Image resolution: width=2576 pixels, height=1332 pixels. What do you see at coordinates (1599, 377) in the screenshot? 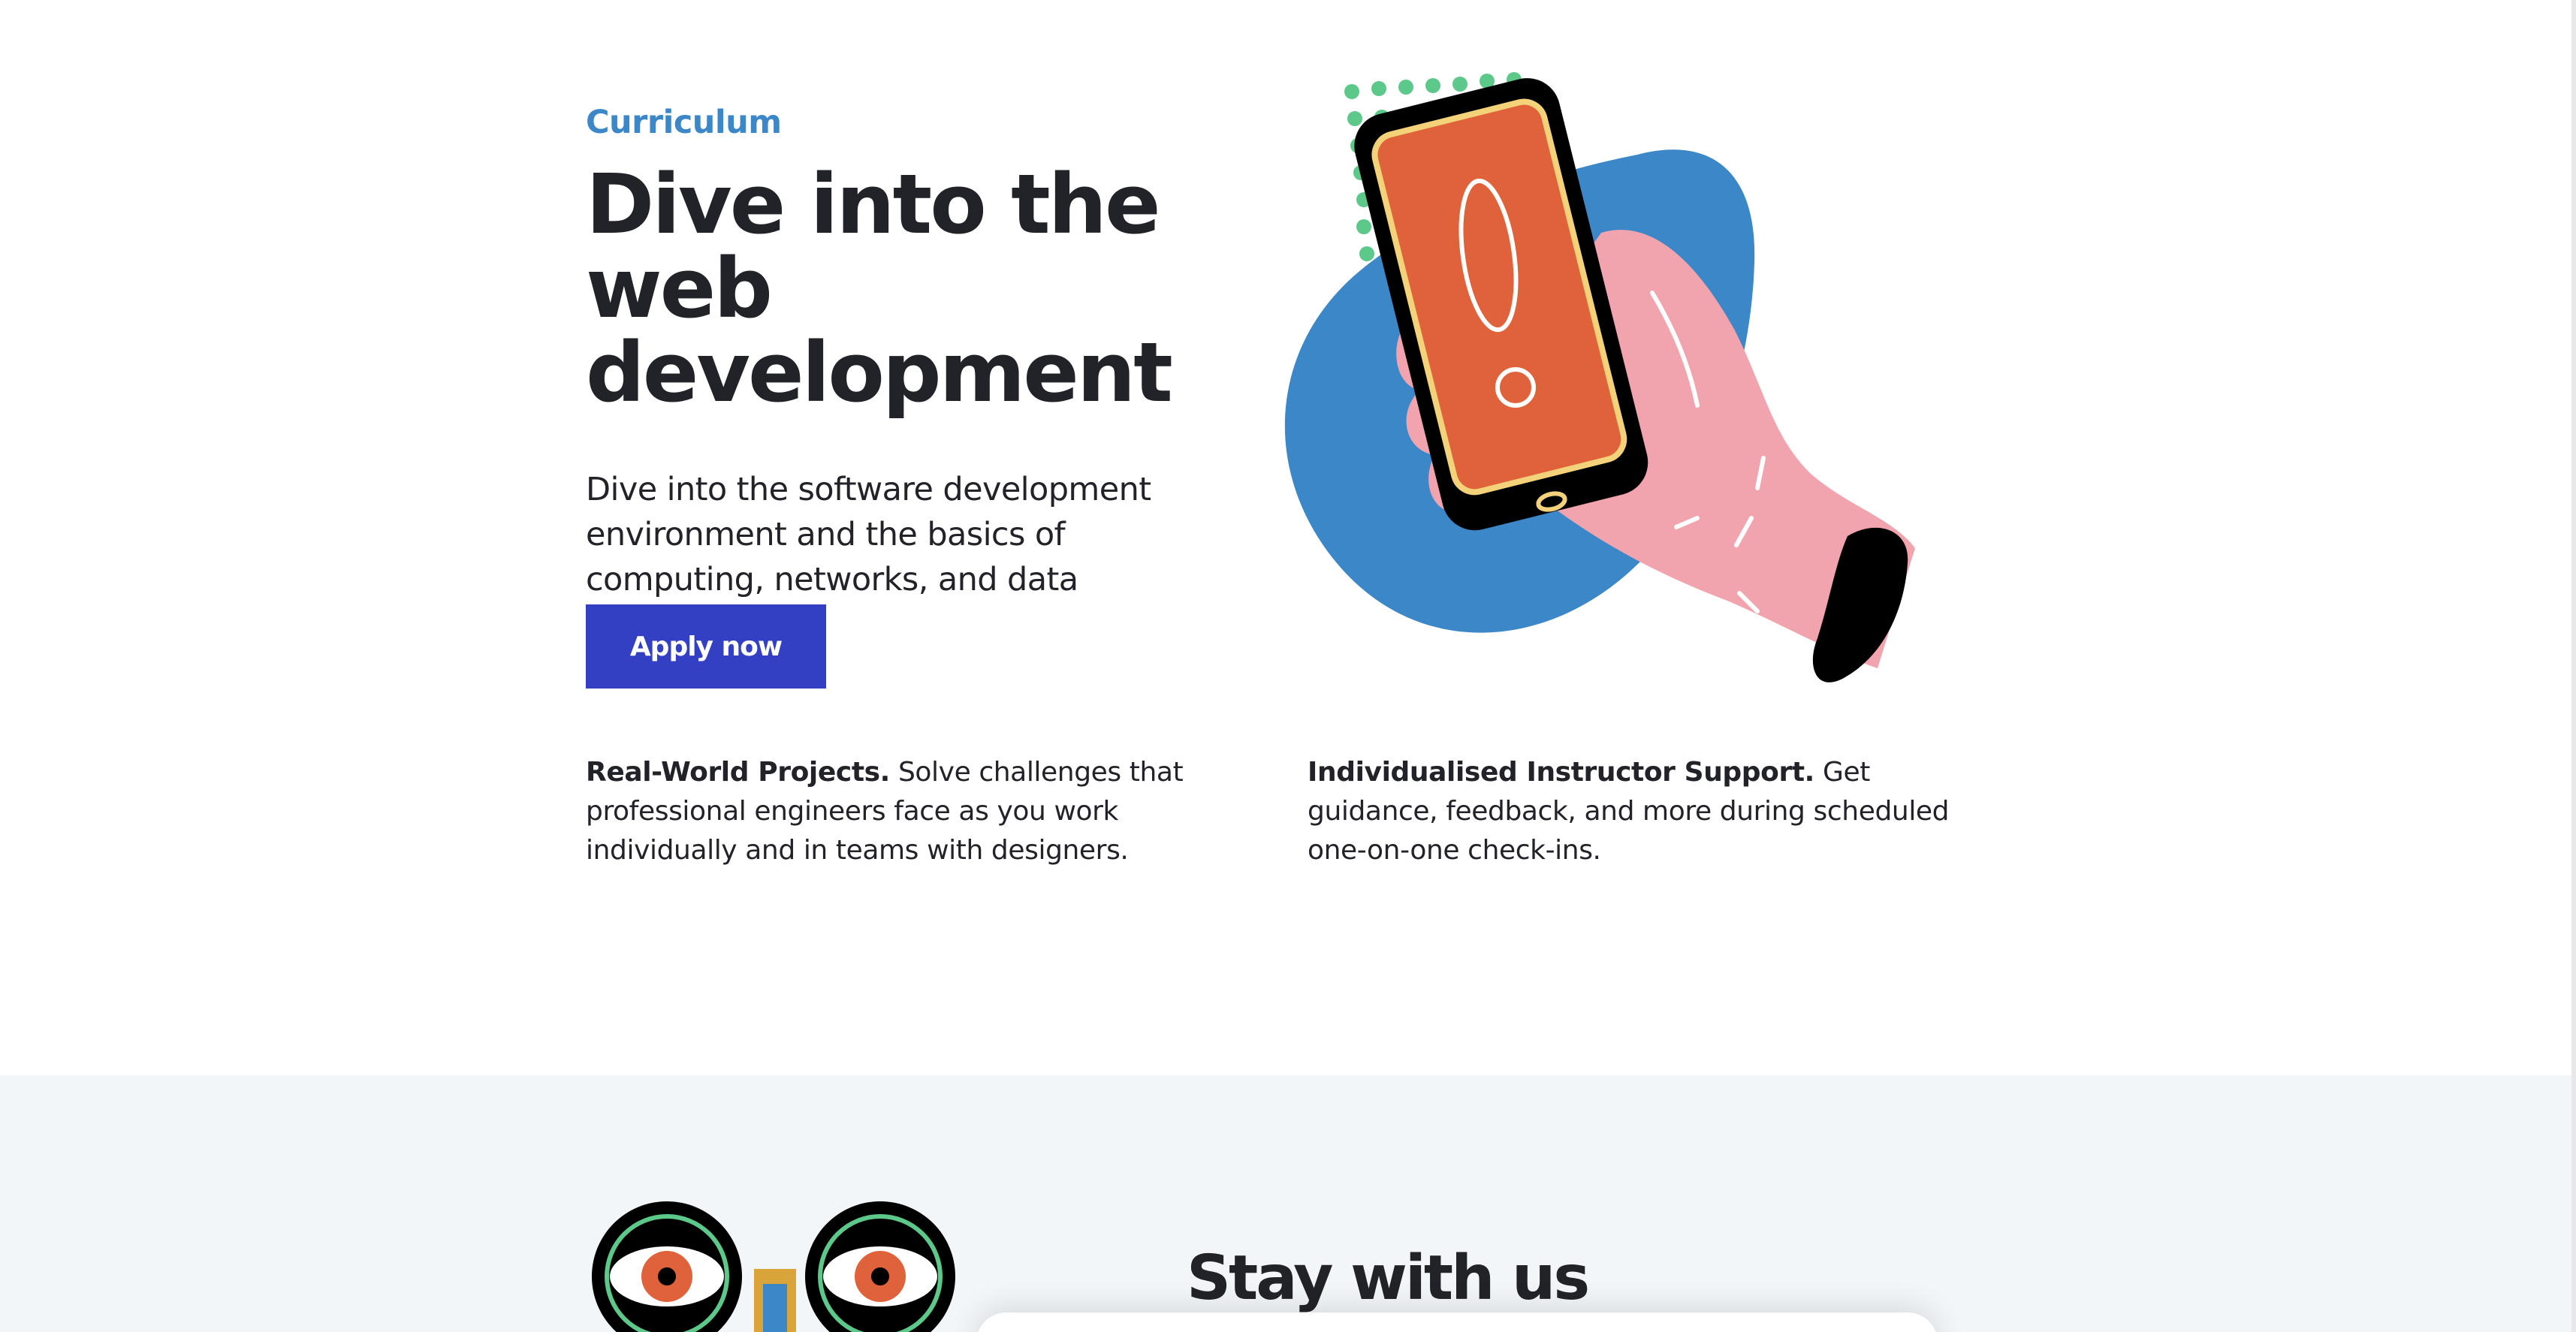
I see `hand-holding-phone-alert-icon` at bounding box center [1599, 377].